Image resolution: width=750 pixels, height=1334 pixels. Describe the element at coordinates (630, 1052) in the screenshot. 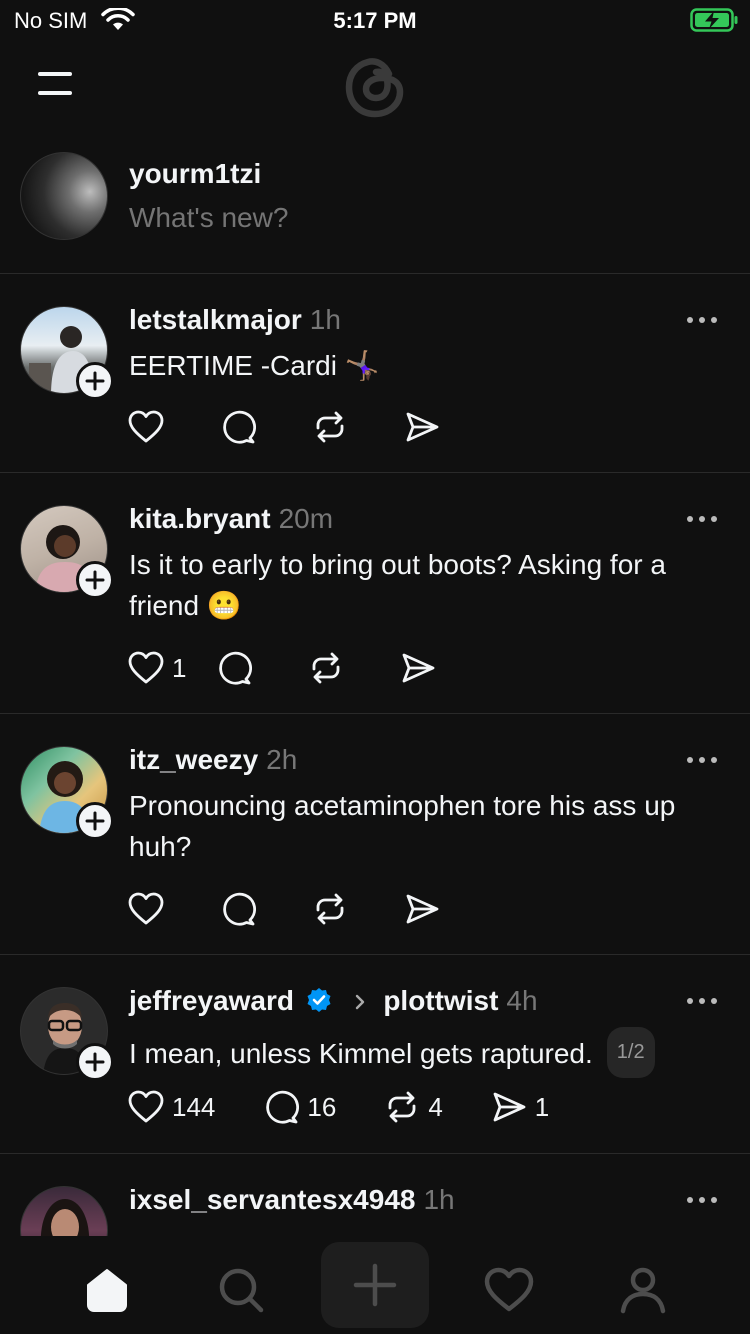

I see `thread-index-badge: 1/2` at that location.